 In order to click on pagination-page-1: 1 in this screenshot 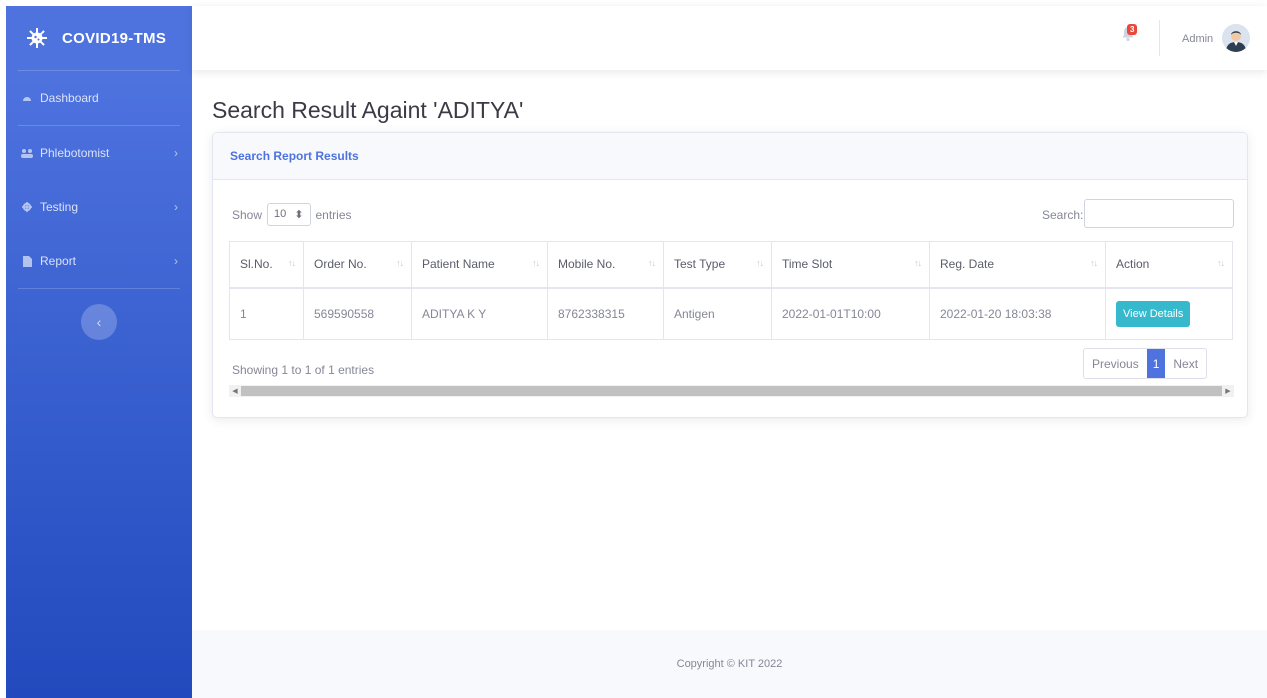, I will do `click(1156, 363)`.